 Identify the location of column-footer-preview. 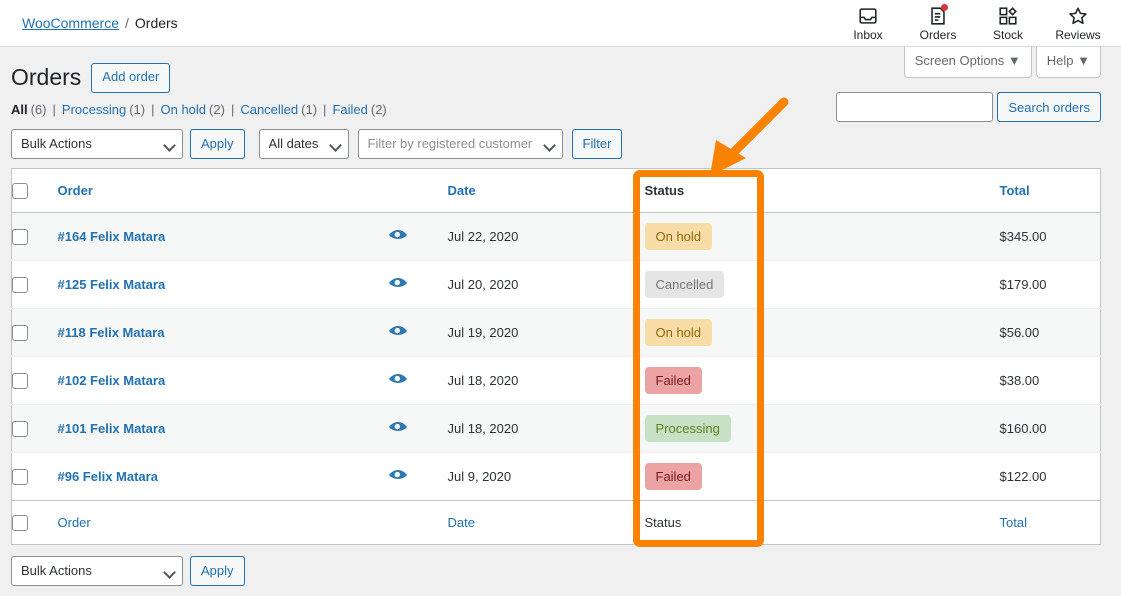
(417, 522).